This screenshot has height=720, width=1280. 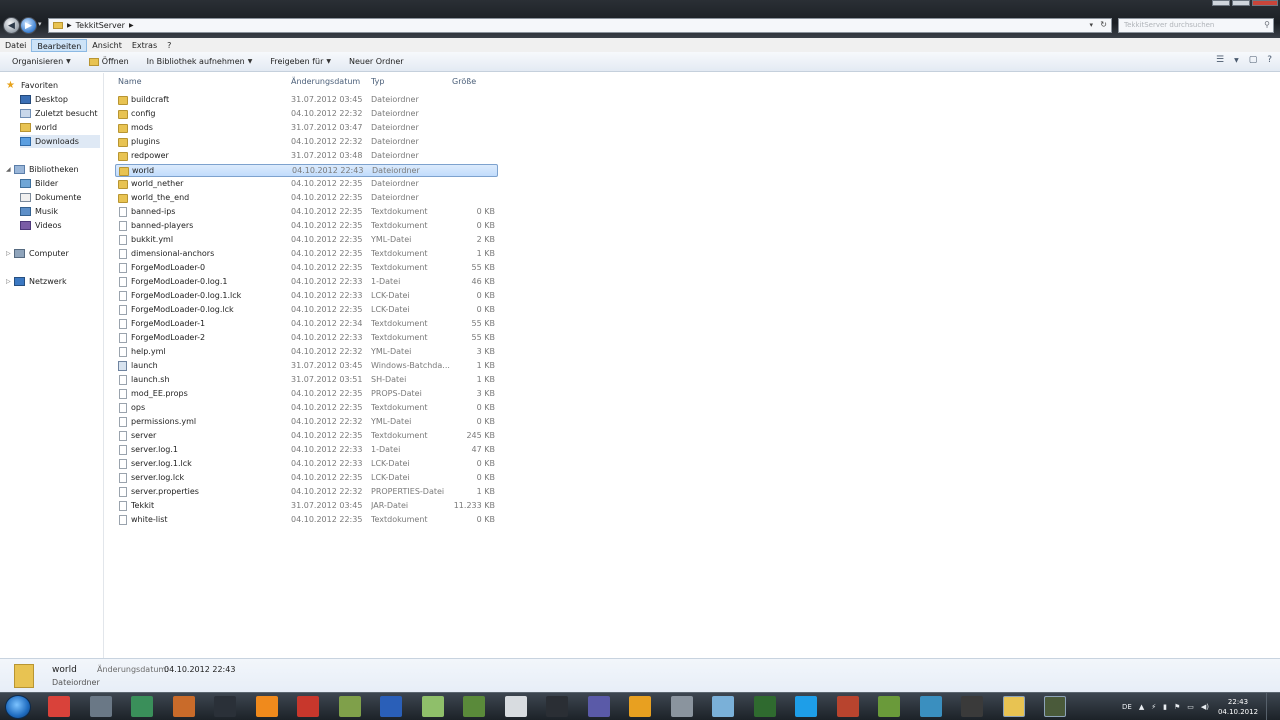 What do you see at coordinates (1103, 24) in the screenshot?
I see `refresh-icon: ↻` at bounding box center [1103, 24].